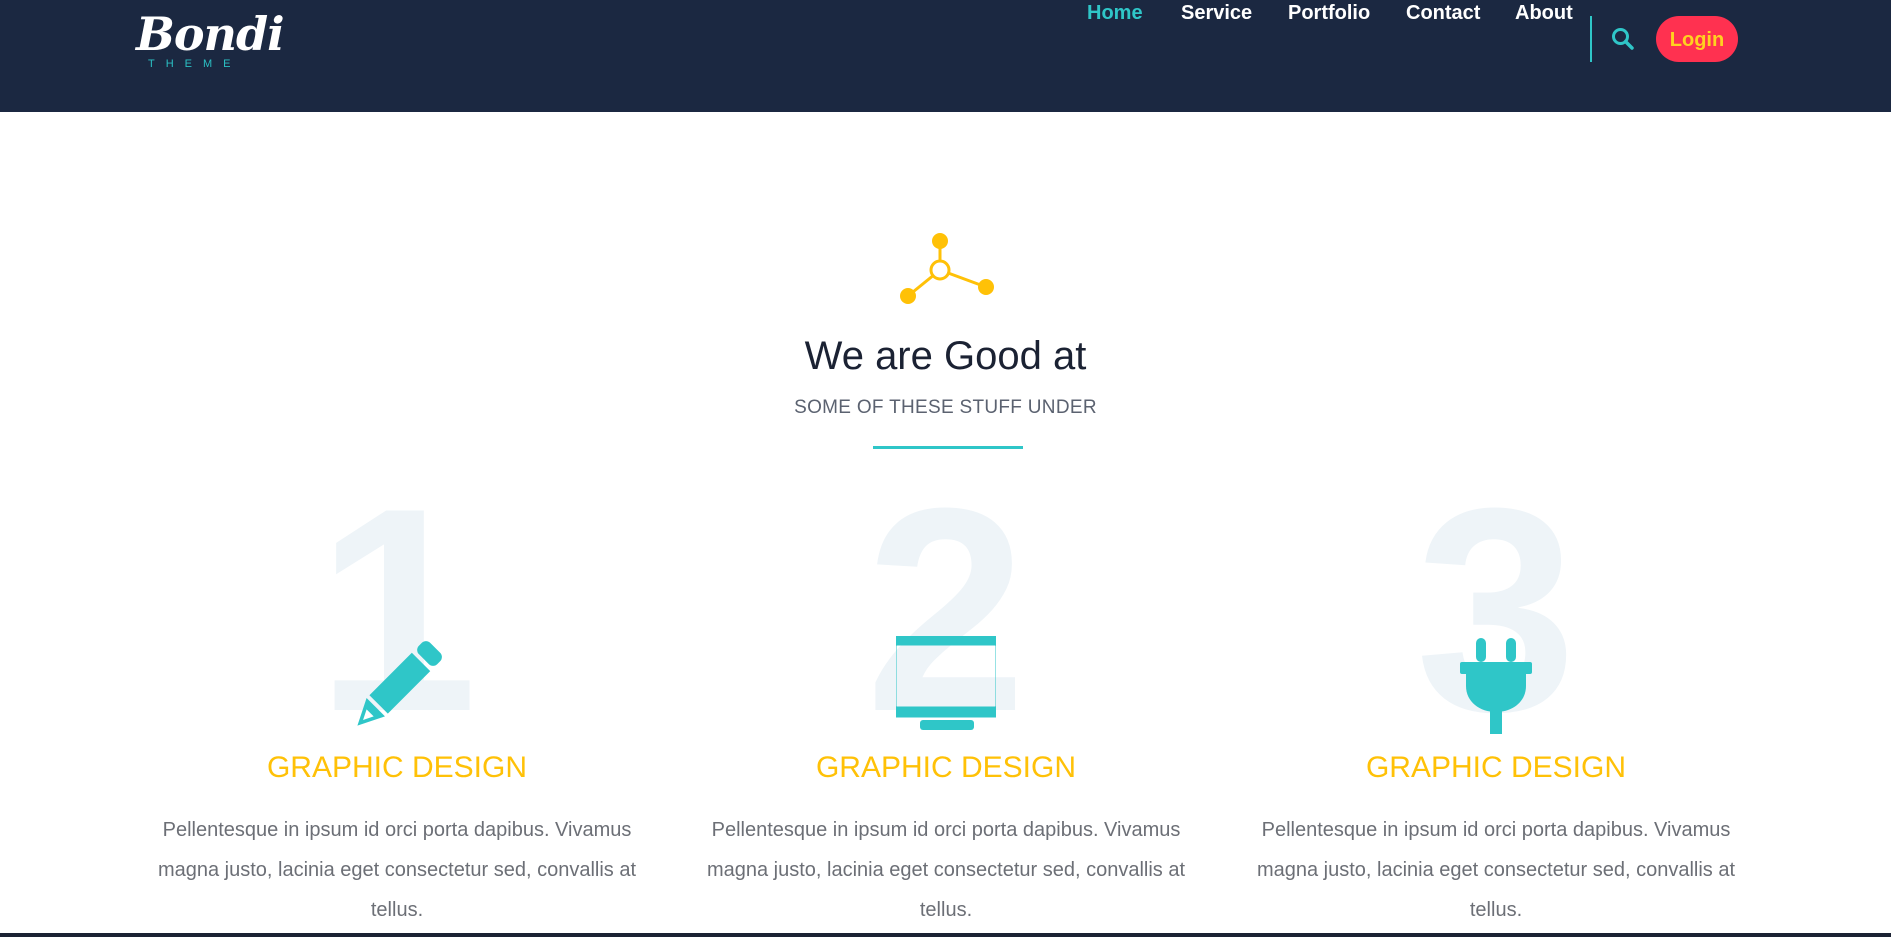 The height and width of the screenshot is (937, 1891). Describe the element at coordinates (1496, 686) in the screenshot. I see `plug-icon` at that location.